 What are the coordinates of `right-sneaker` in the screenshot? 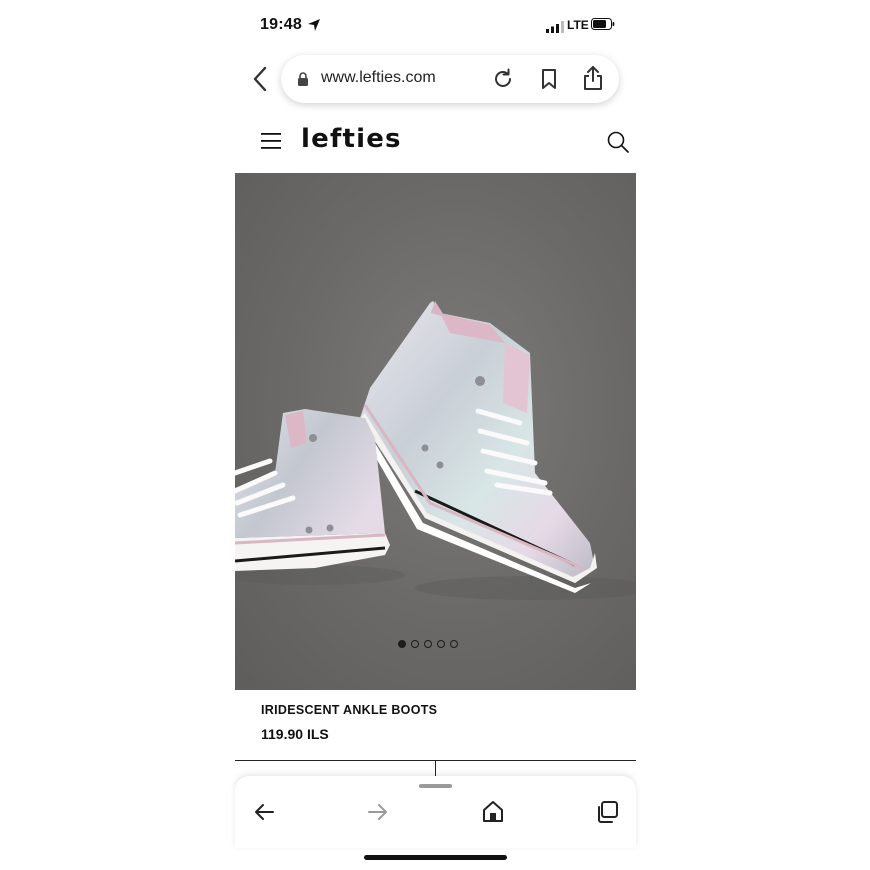 It's located at (477, 447).